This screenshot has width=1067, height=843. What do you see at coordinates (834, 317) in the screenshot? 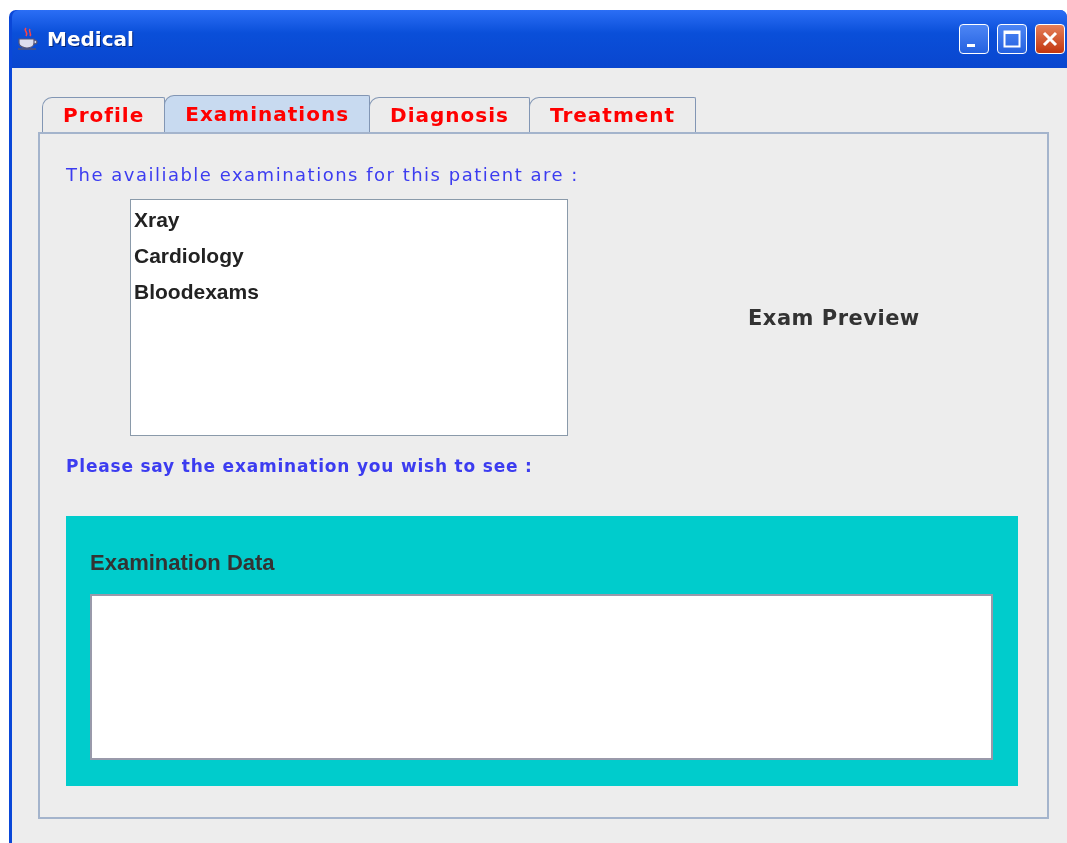
I see `preview-label: Exam Preview` at bounding box center [834, 317].